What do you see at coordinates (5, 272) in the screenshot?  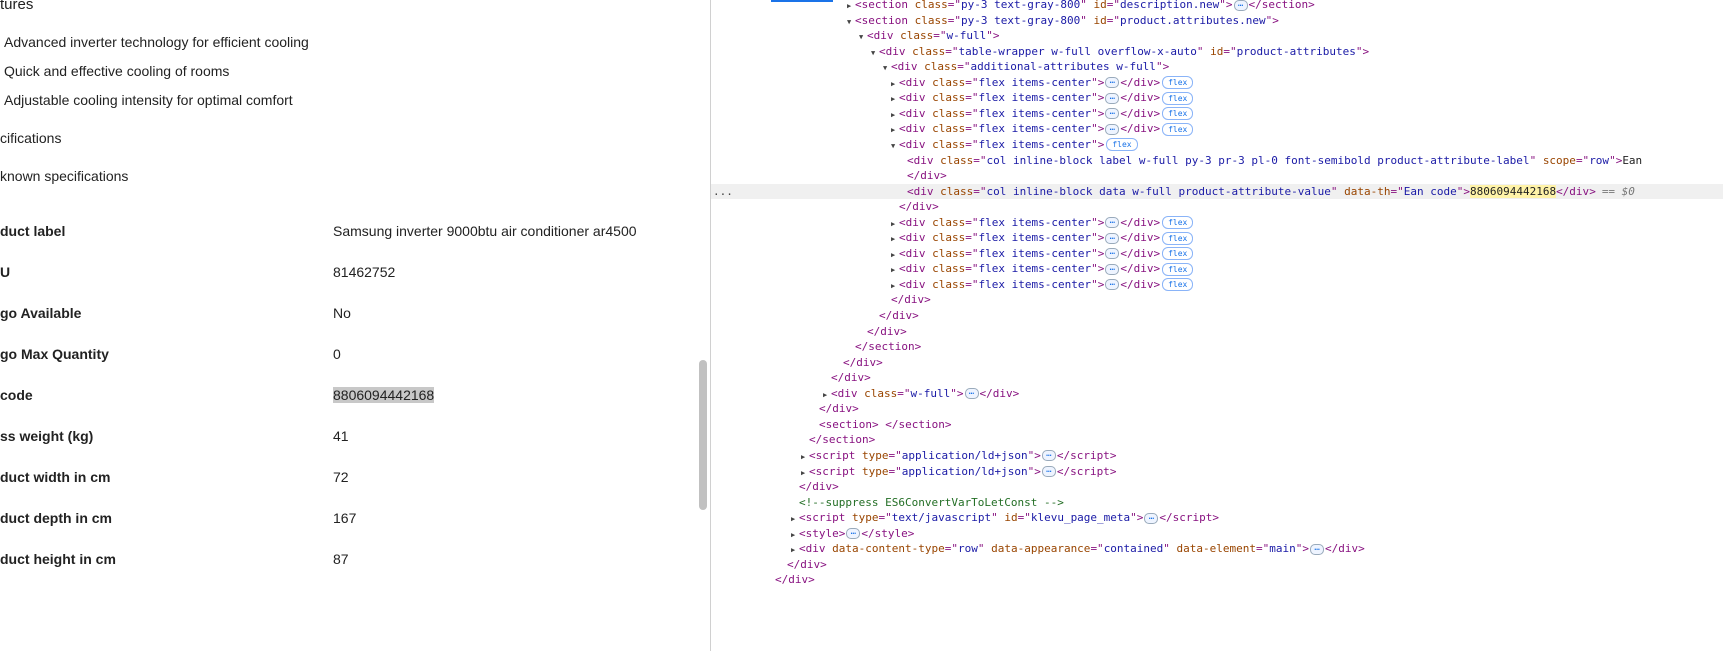 I see `spec-label: U` at bounding box center [5, 272].